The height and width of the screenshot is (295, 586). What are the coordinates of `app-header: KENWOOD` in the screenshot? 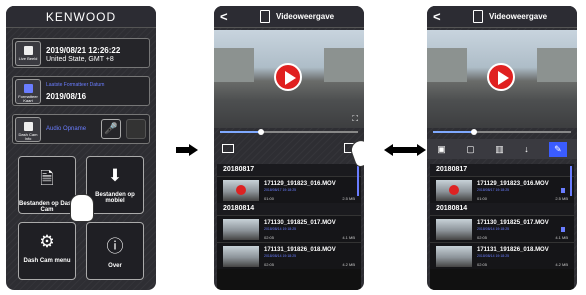 It's located at (81, 17).